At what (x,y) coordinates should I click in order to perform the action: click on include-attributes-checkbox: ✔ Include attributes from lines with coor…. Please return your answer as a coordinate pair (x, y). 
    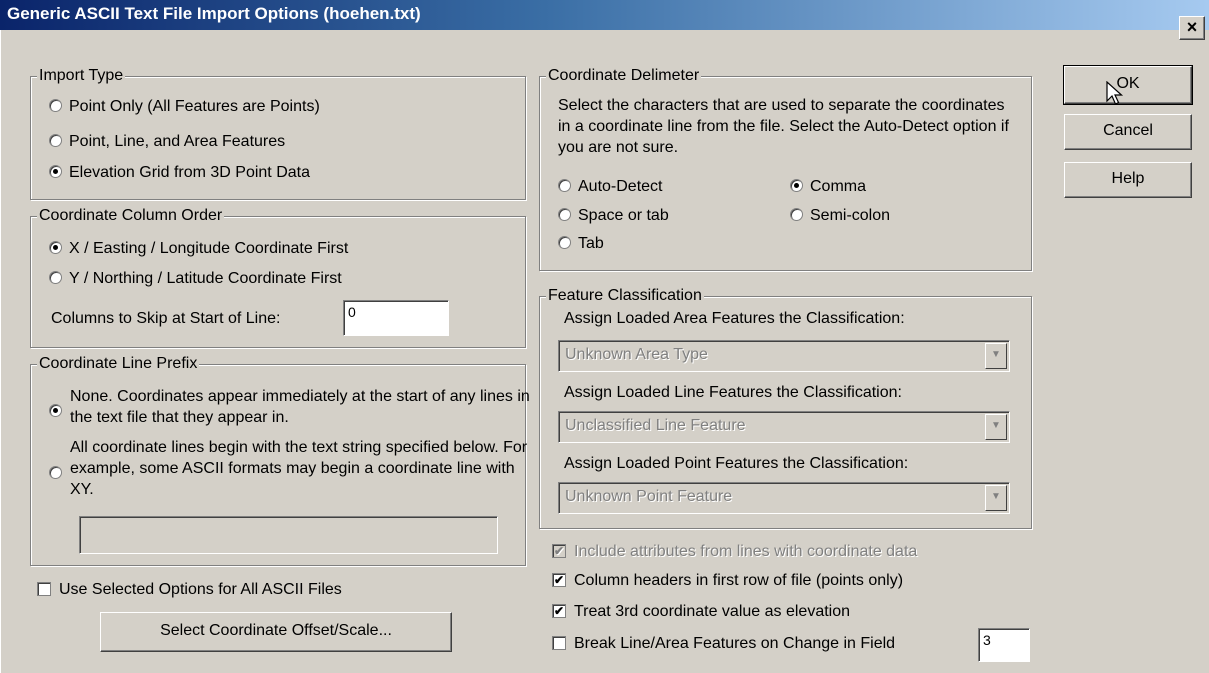
    Looking at the image, I should click on (734, 552).